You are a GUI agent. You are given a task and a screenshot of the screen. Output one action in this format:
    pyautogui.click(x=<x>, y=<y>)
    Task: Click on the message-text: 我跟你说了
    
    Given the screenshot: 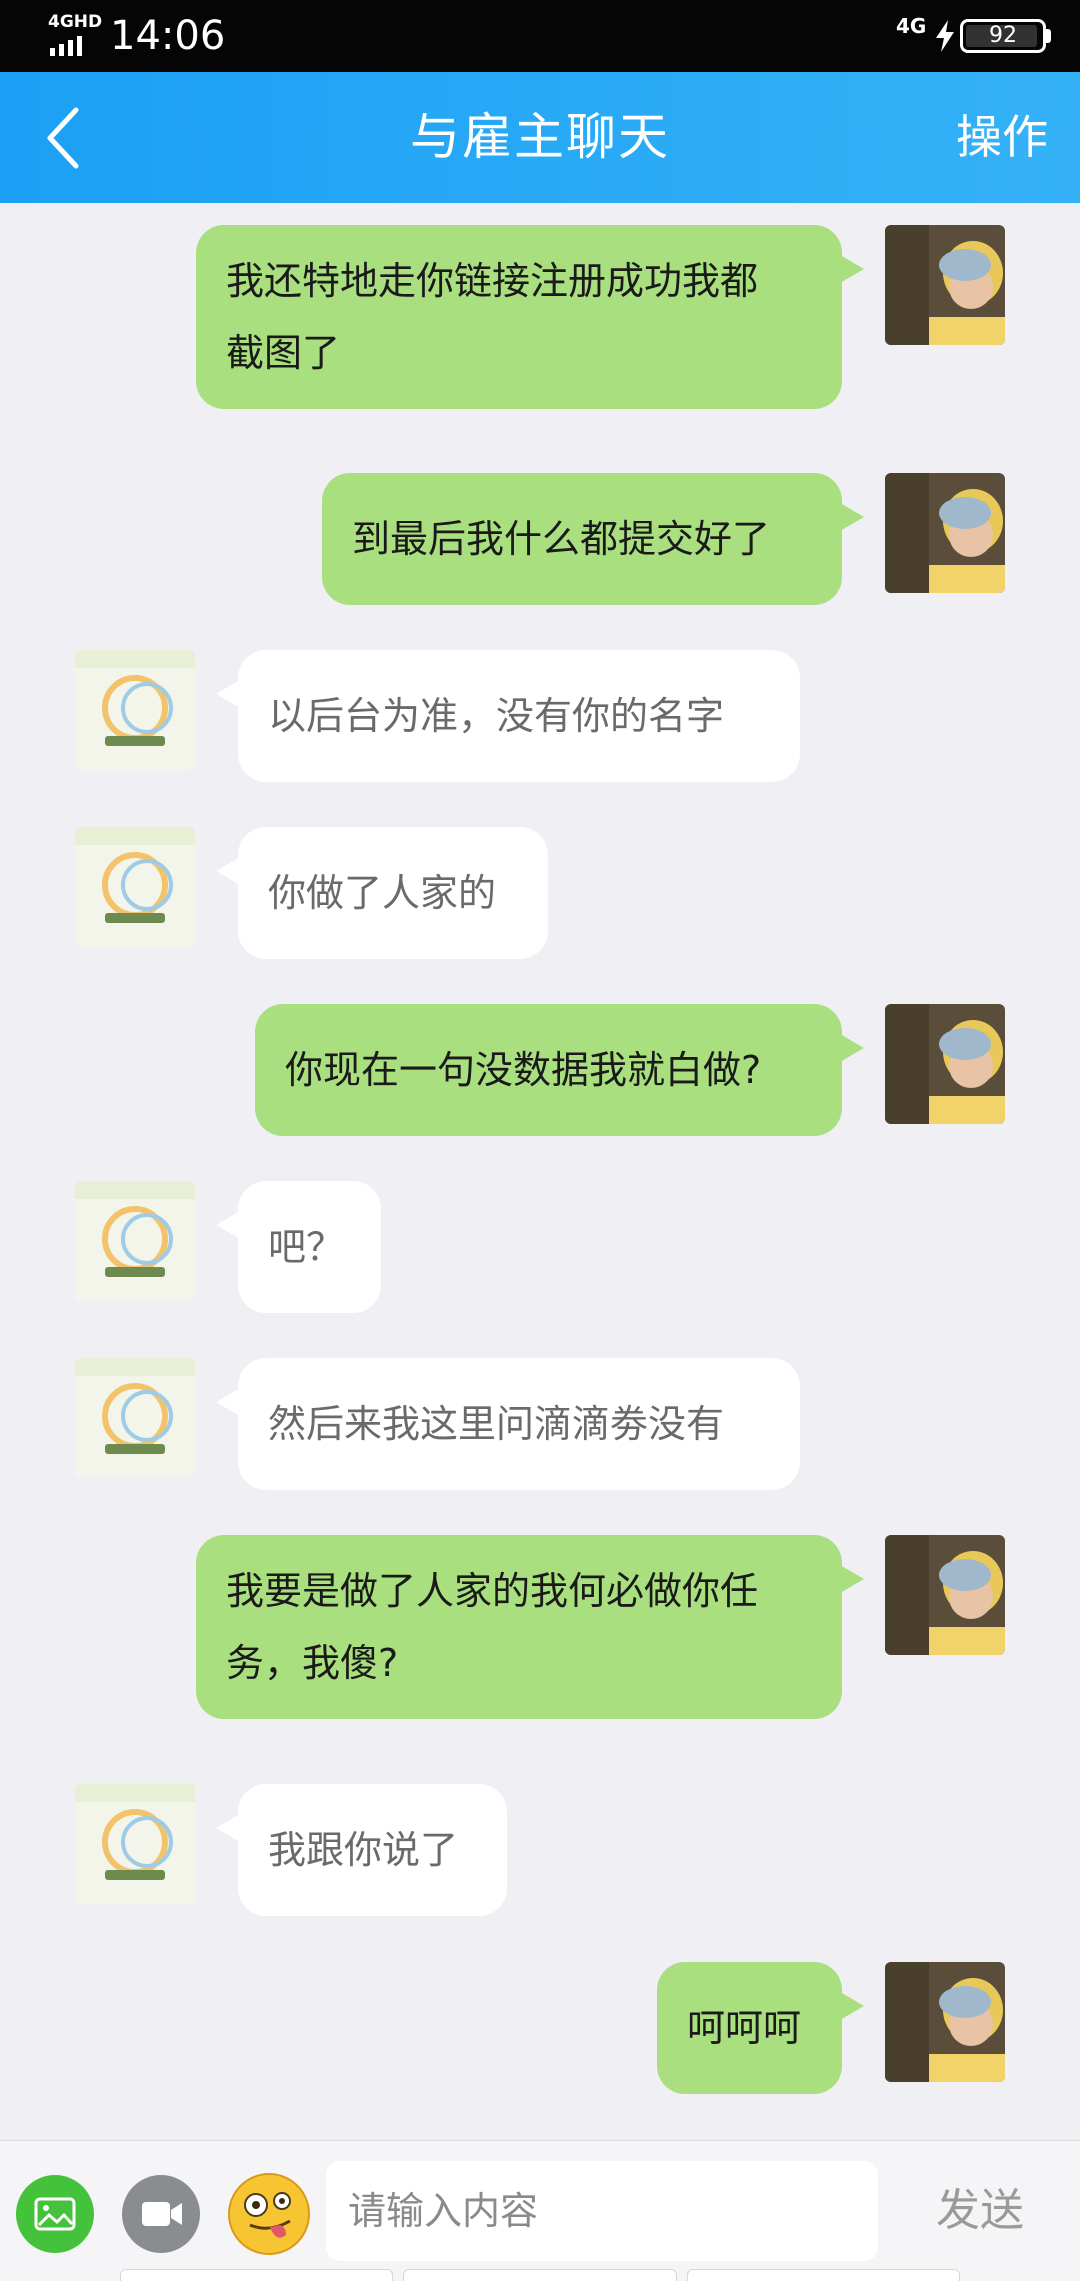 What is the action you would take?
    pyautogui.click(x=363, y=1850)
    